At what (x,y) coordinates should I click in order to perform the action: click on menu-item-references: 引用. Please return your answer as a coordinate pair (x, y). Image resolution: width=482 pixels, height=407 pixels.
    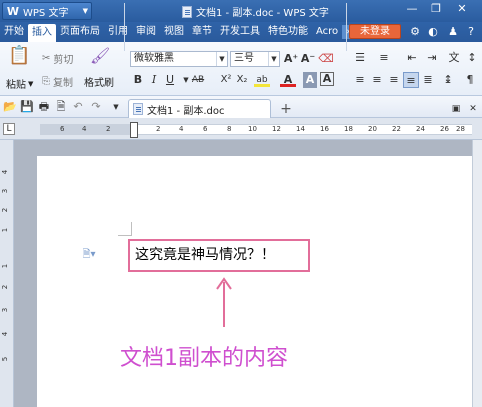
    Looking at the image, I should click on (118, 32).